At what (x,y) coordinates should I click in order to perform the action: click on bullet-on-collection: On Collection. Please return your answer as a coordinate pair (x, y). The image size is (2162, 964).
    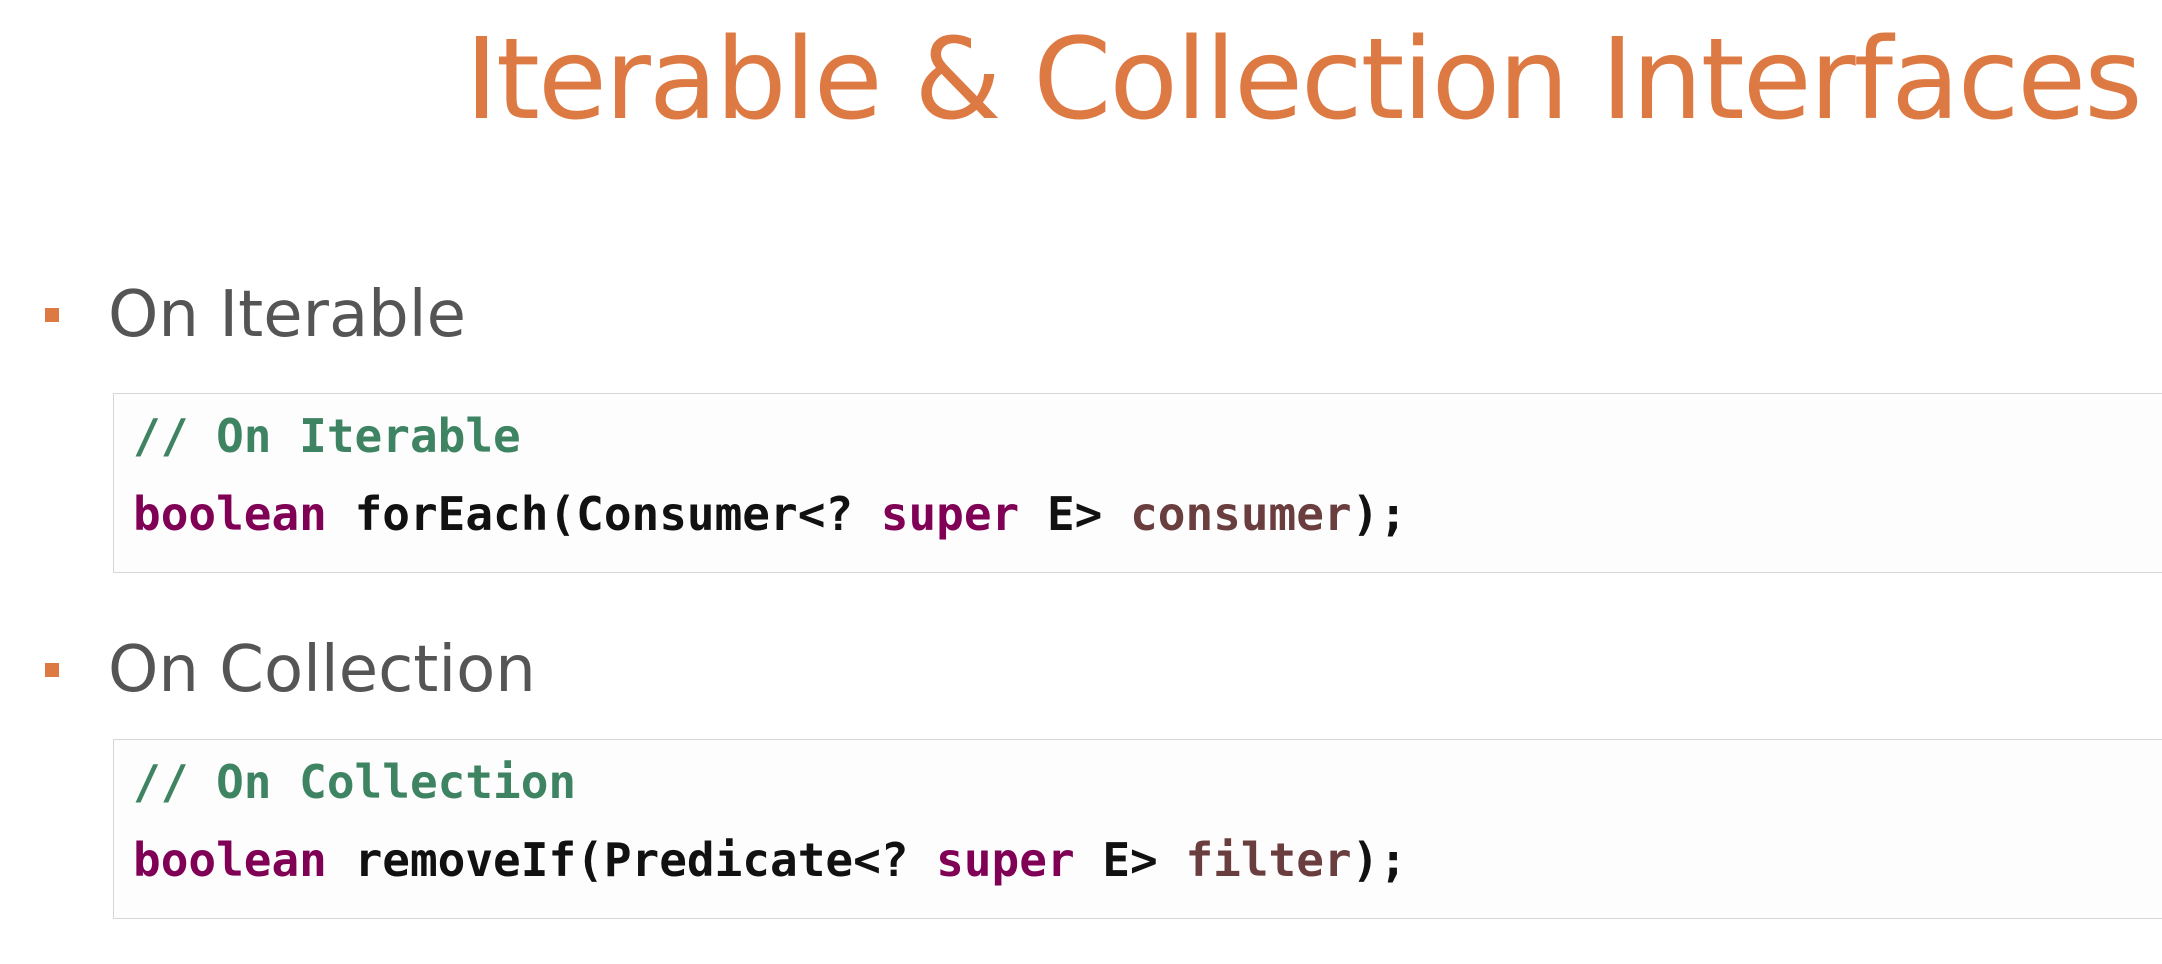
    Looking at the image, I should click on (290, 670).